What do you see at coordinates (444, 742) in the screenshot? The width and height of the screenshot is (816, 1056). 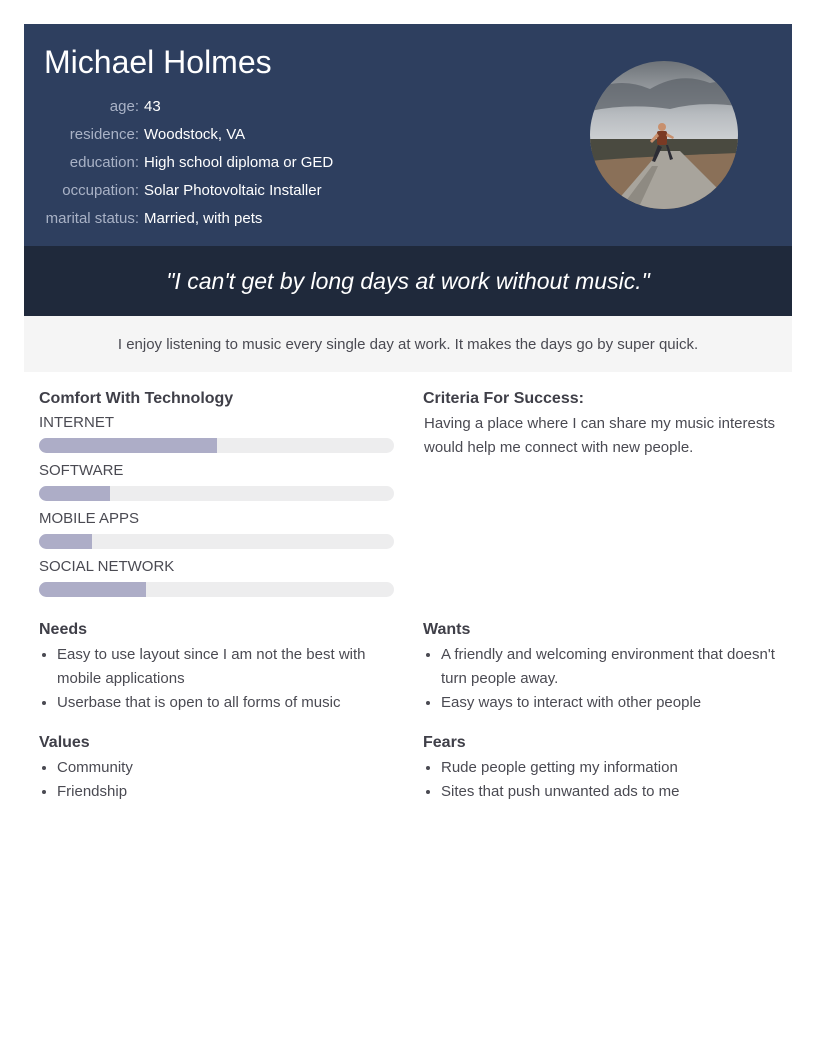 I see `fears-title: Fears` at bounding box center [444, 742].